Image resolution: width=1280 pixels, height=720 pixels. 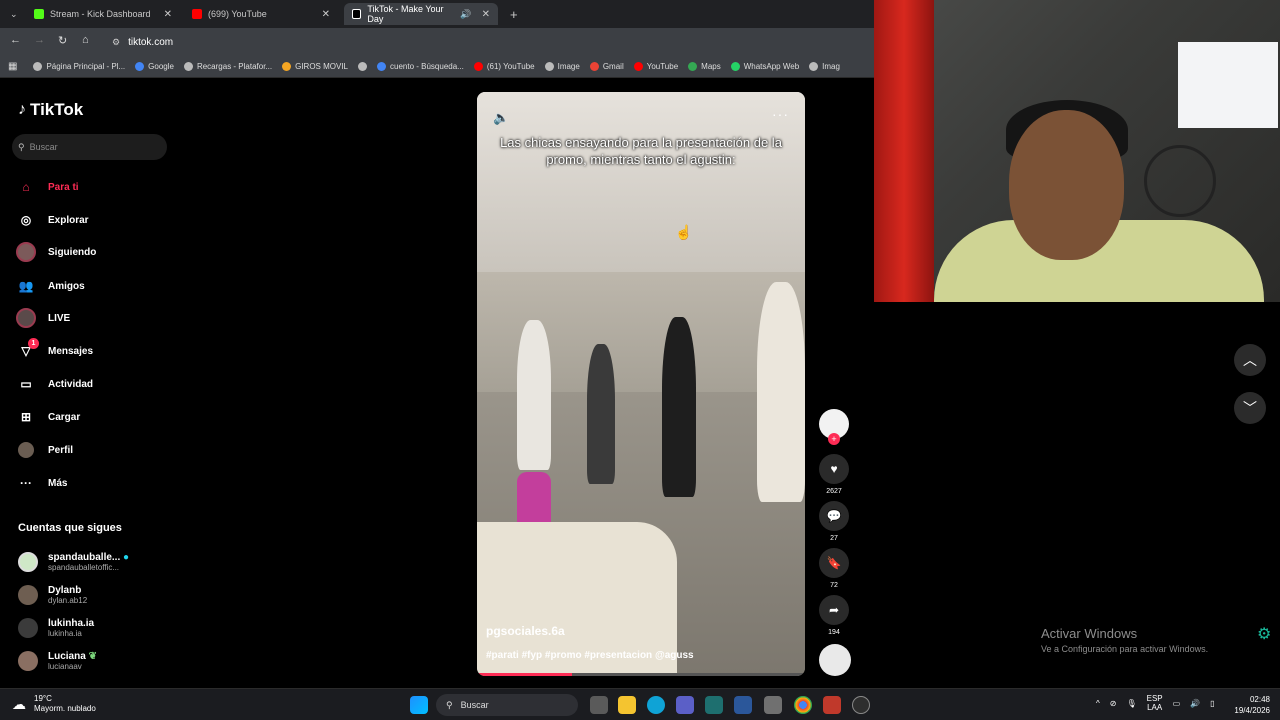 I want to click on taskbar-search: ⚲ Buscar, so click(x=507, y=705).